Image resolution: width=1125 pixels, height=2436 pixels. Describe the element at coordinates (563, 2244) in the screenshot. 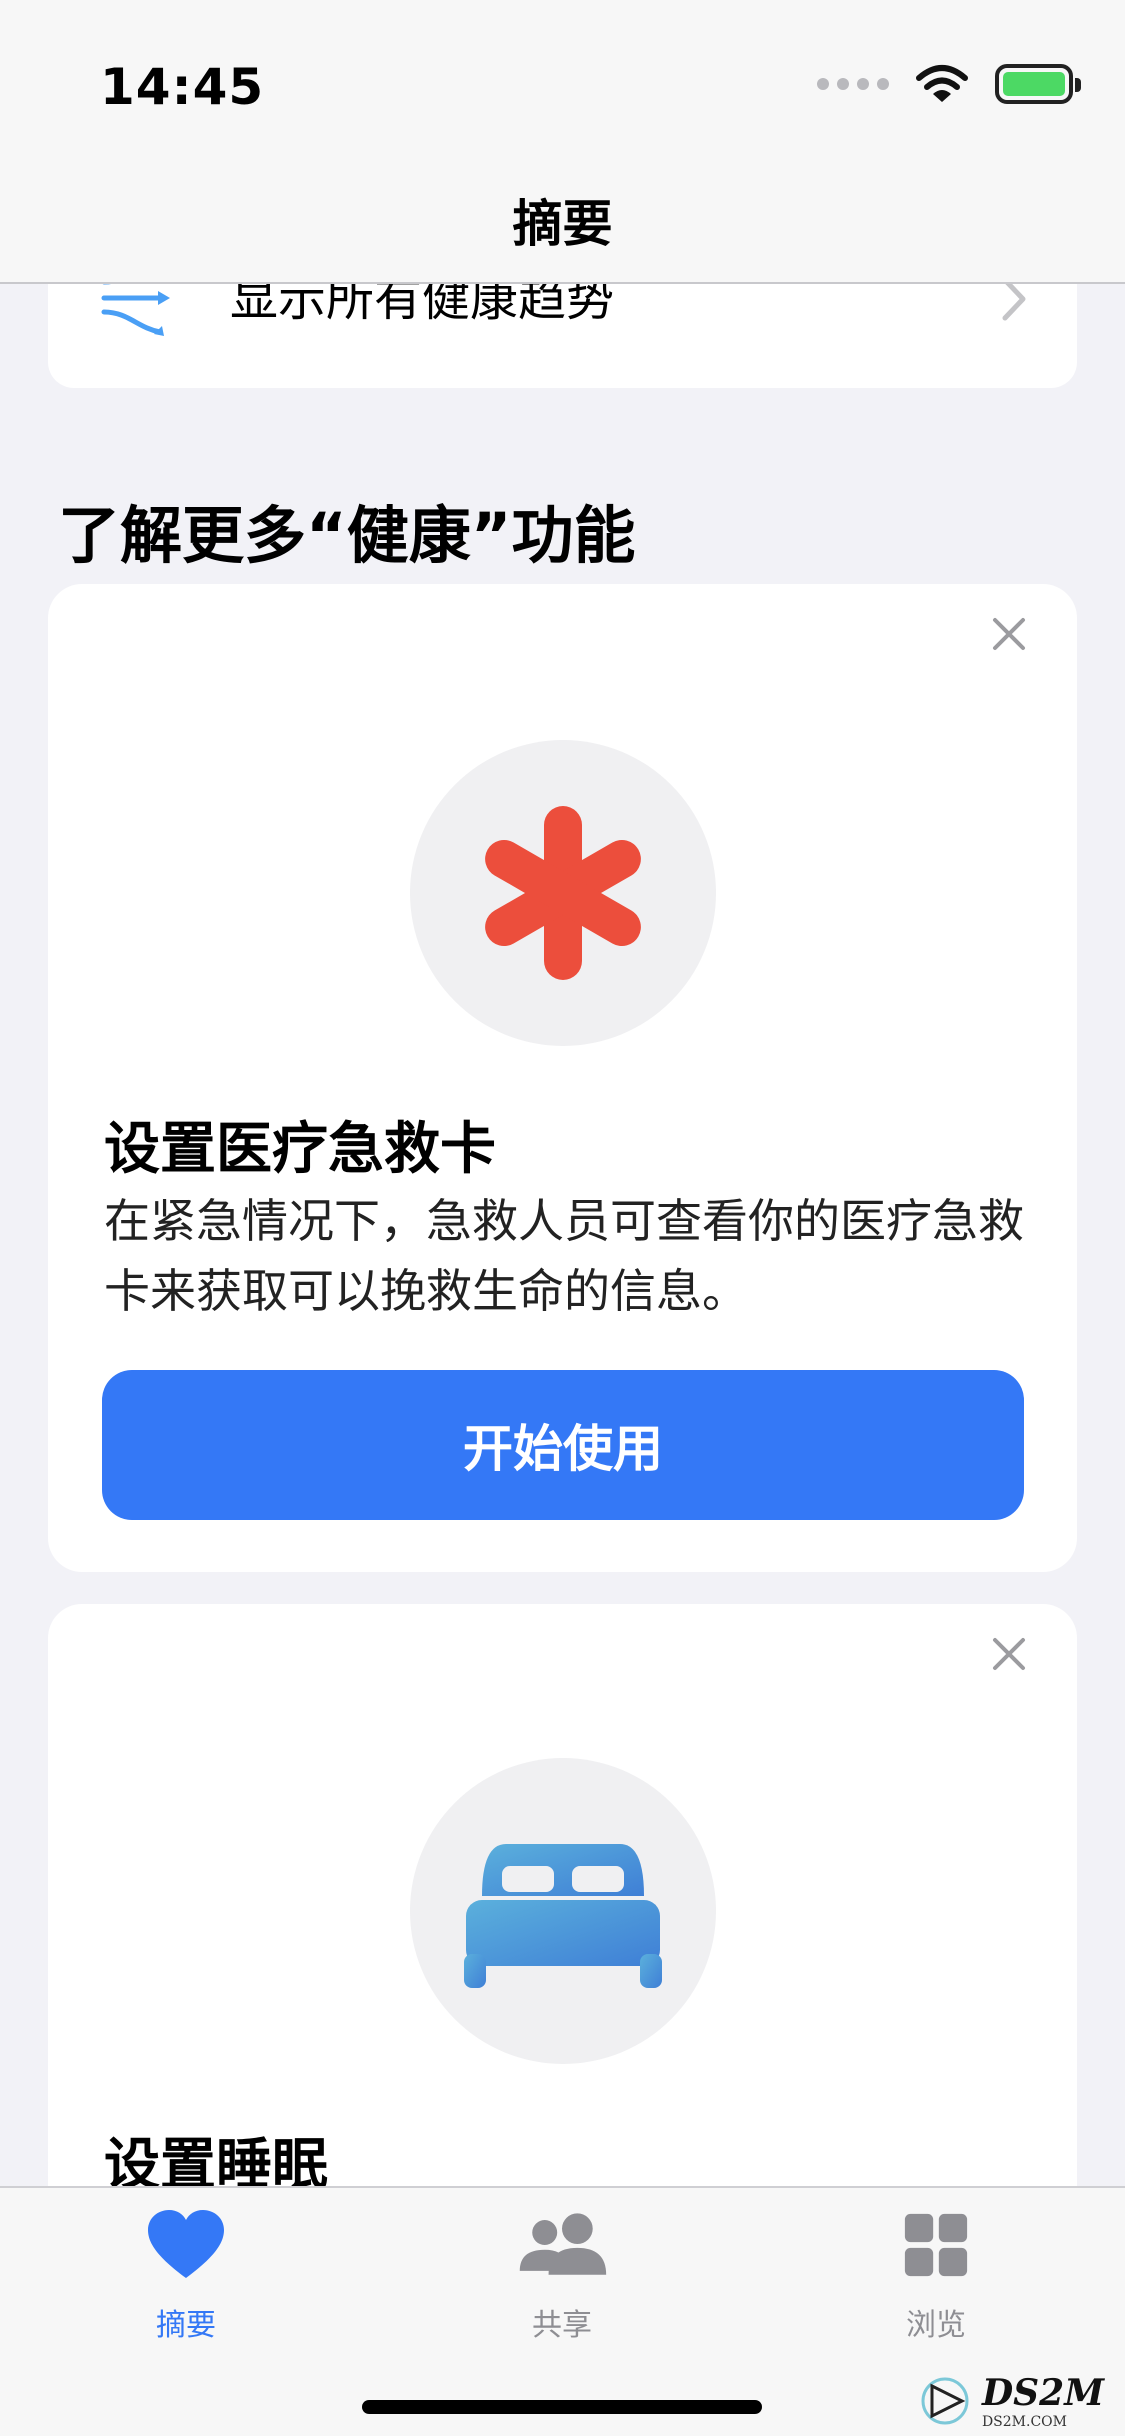

I see `people-icon` at that location.